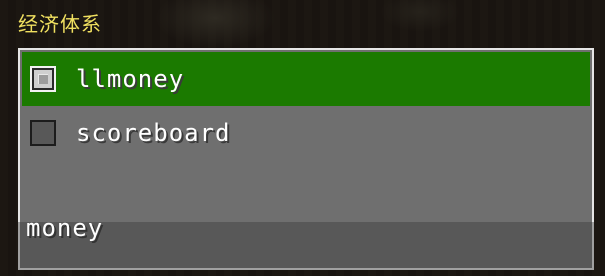 Image resolution: width=605 pixels, height=276 pixels. What do you see at coordinates (153, 133) in the screenshot?
I see `option-label: scoreboard` at bounding box center [153, 133].